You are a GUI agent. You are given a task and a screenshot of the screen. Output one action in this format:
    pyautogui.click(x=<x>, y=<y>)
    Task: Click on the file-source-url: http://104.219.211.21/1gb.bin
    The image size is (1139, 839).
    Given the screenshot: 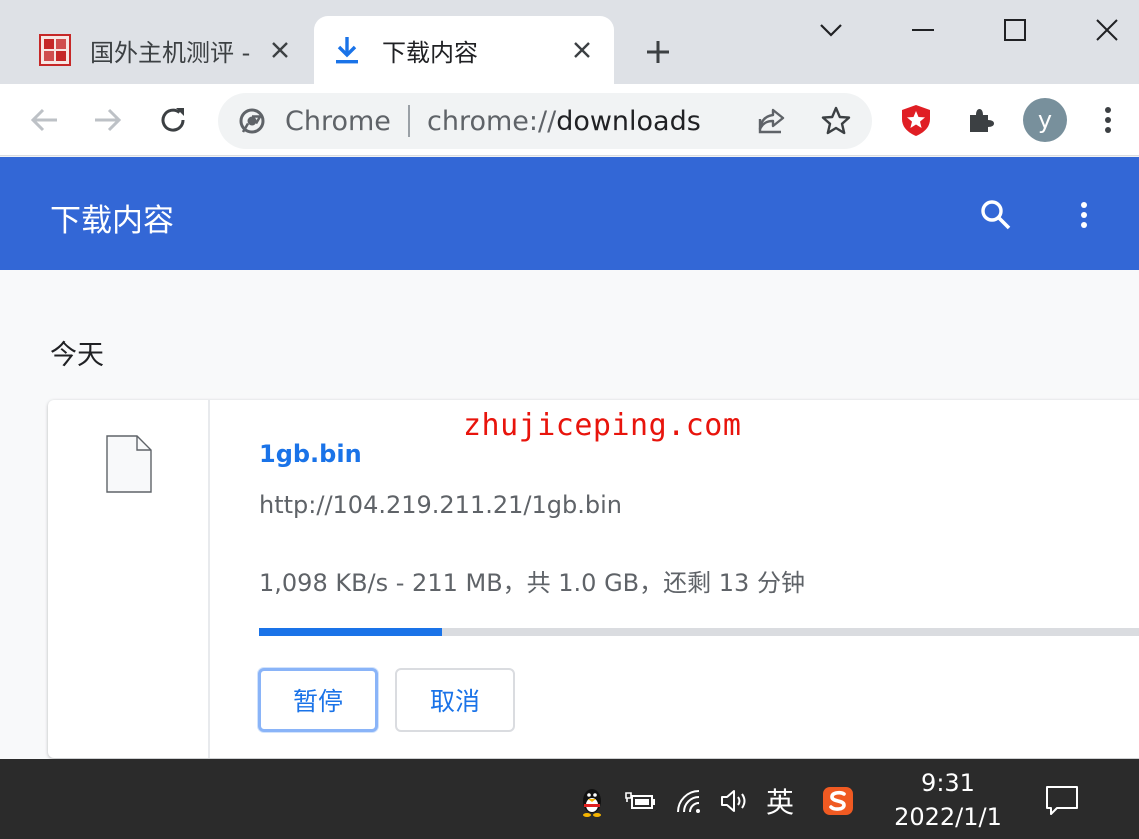 What is the action you would take?
    pyautogui.click(x=440, y=505)
    